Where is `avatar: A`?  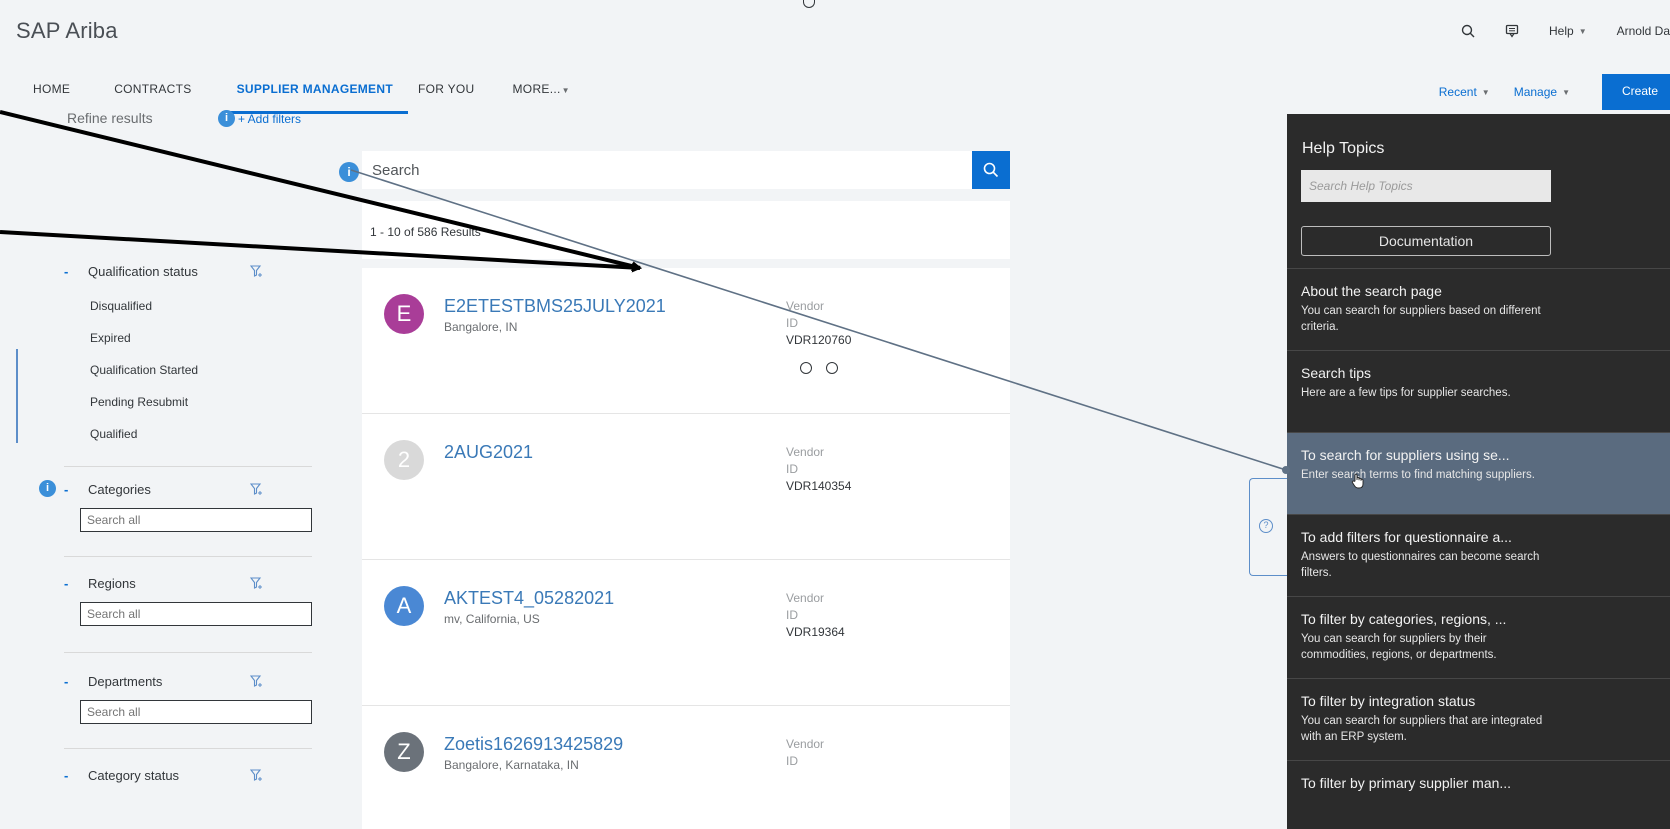
avatar: A is located at coordinates (404, 606).